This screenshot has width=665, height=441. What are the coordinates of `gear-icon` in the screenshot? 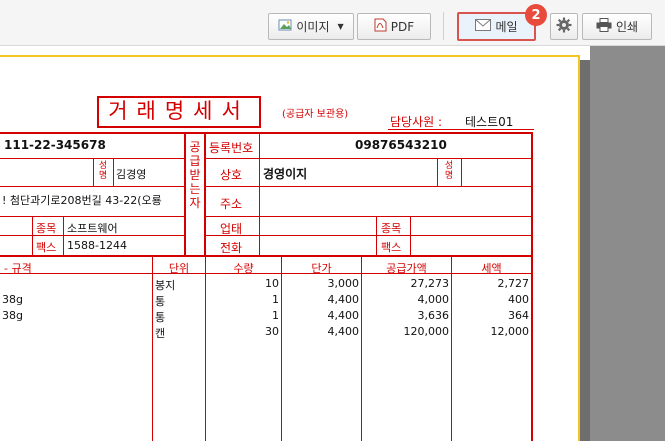 It's located at (564, 26).